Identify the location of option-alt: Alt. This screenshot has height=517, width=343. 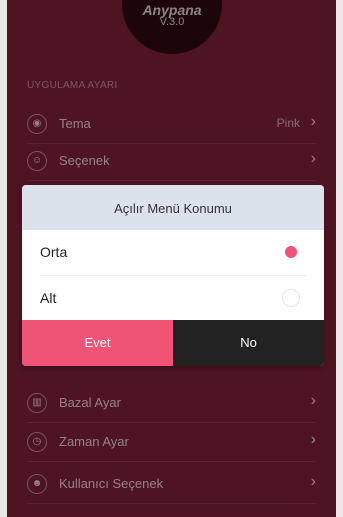
(173, 298).